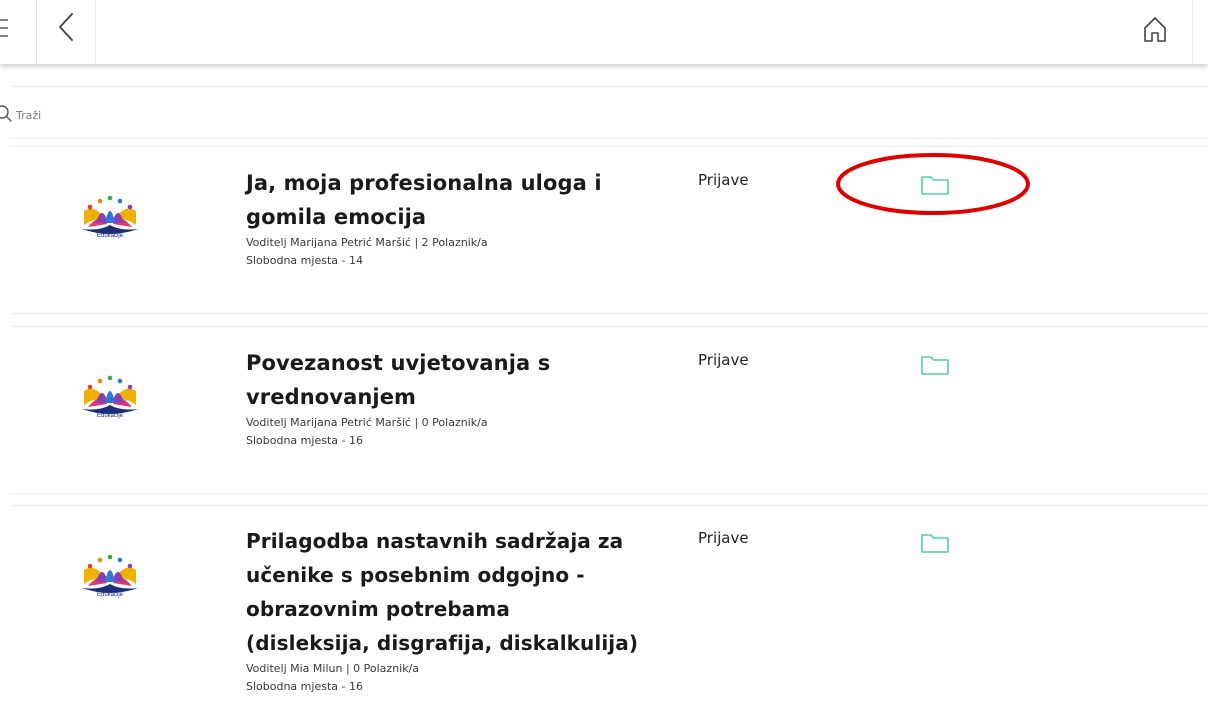 Image resolution: width=1208 pixels, height=718 pixels. What do you see at coordinates (331, 397) in the screenshot?
I see `course-title-line: vrednovanjem` at bounding box center [331, 397].